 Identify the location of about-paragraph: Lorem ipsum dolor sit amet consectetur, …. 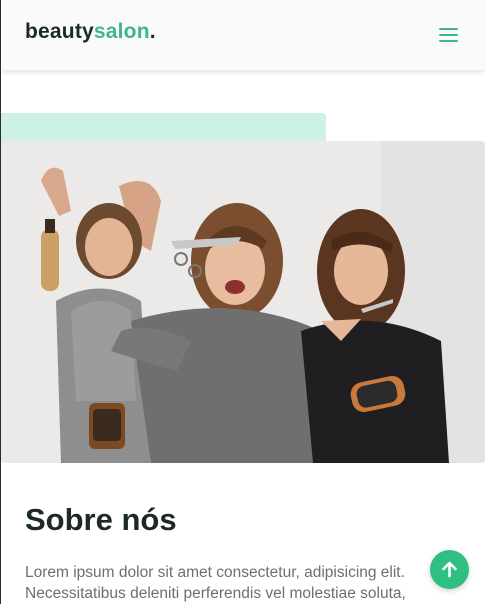
(255, 583).